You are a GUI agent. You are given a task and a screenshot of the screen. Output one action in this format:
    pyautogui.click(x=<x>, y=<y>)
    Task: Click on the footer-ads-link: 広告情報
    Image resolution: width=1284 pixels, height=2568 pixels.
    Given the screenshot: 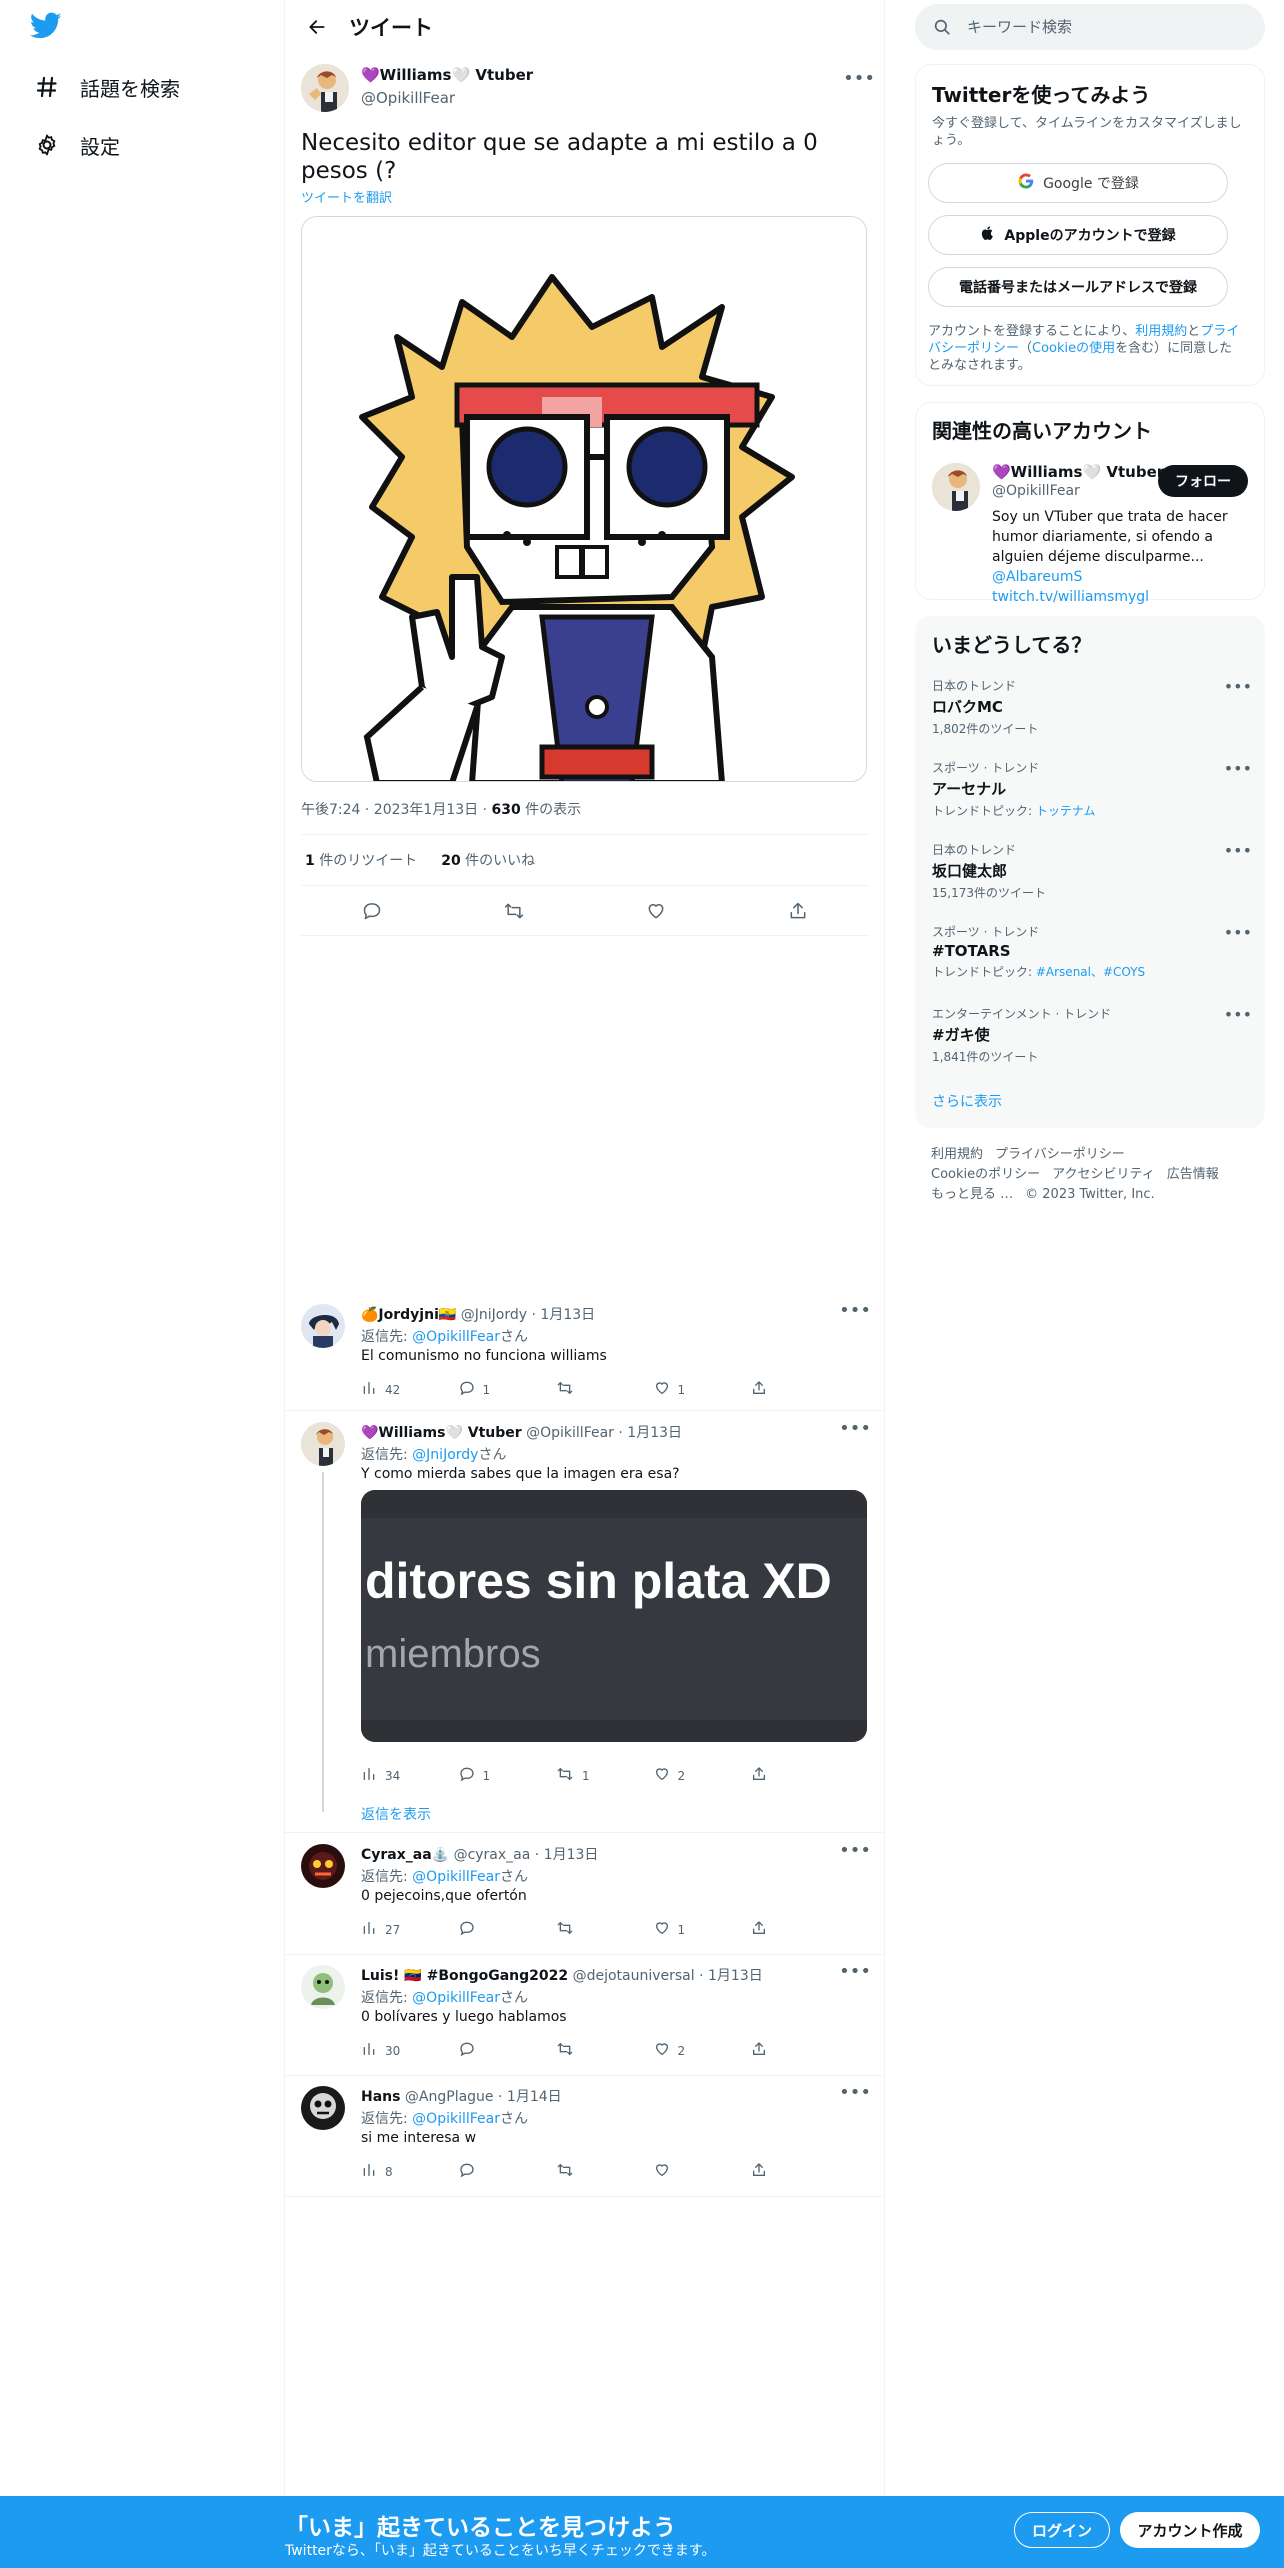 What is the action you would take?
    pyautogui.click(x=1193, y=1174)
    